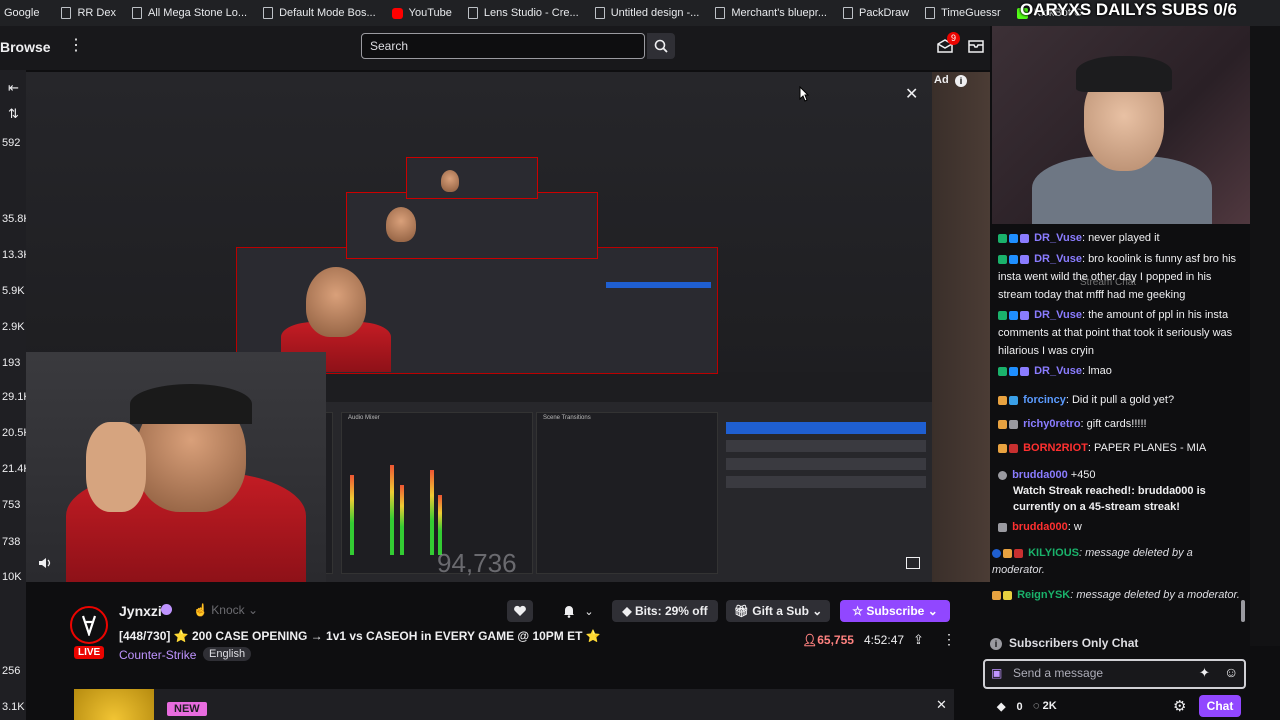 The height and width of the screenshot is (720, 1280). I want to click on video-watermark-count: 94,736, so click(477, 563).